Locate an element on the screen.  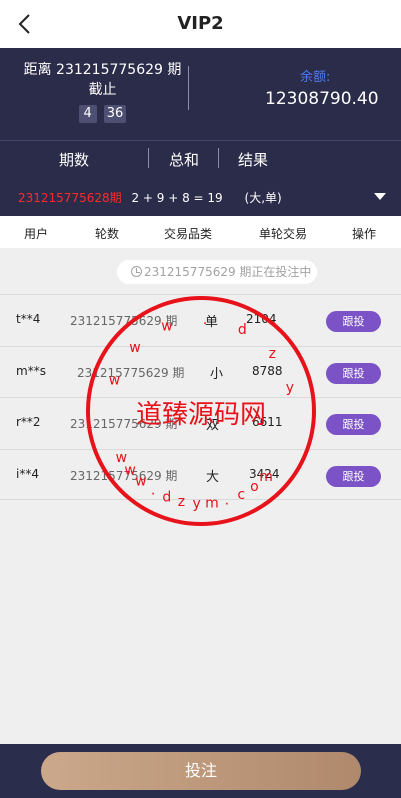
top-bar: VIP2 is located at coordinates (200, 24).